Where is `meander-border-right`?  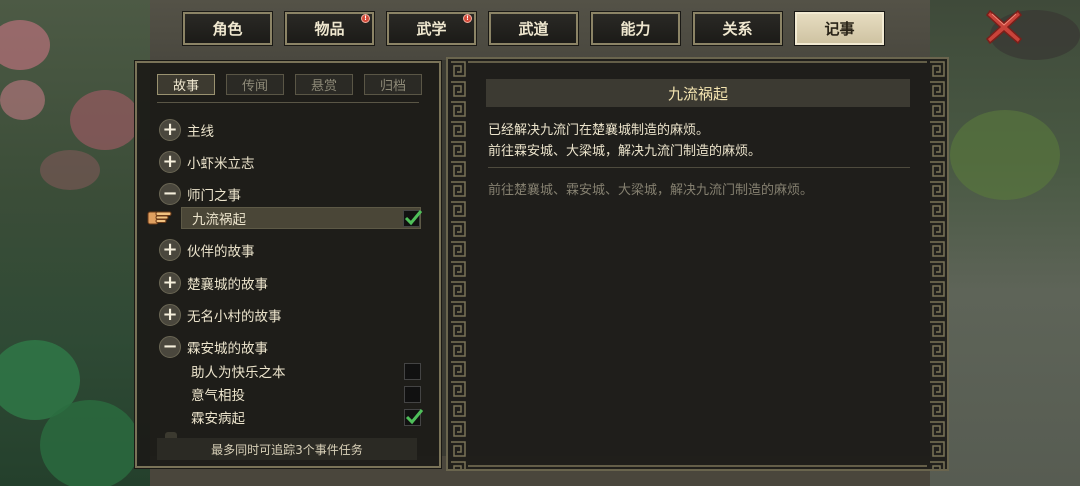 meander-border-right is located at coordinates (937, 264).